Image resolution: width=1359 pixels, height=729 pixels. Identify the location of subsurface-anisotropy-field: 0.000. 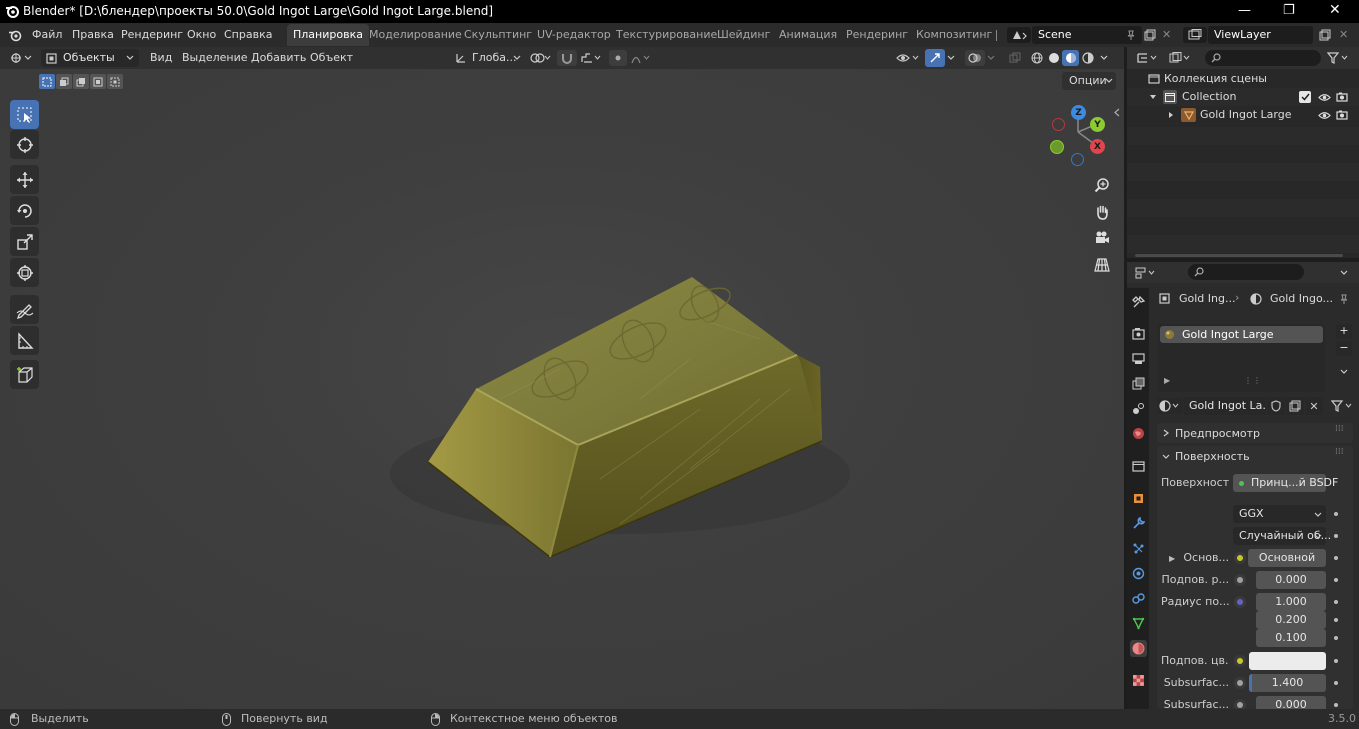
(1291, 702).